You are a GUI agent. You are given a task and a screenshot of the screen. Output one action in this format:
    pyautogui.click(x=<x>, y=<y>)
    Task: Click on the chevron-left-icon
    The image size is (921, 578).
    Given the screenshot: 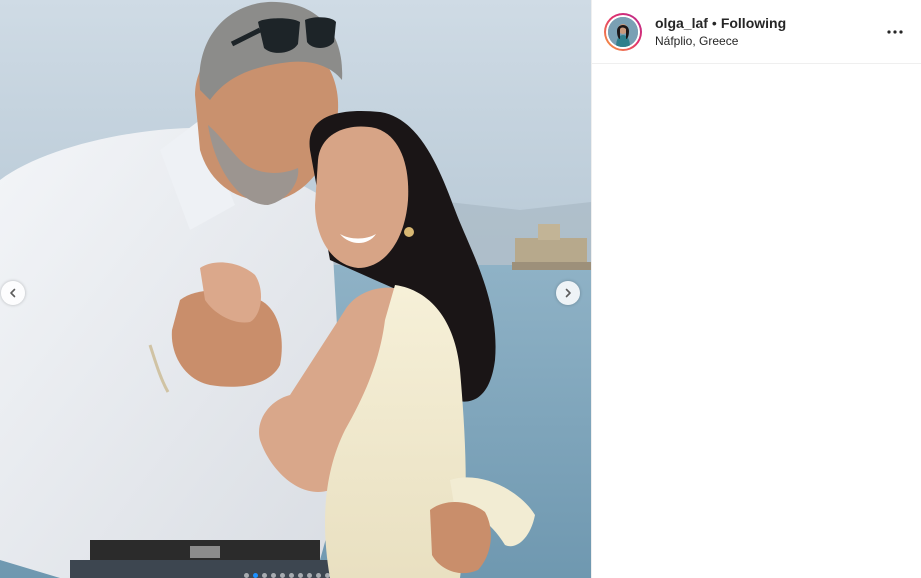 What is the action you would take?
    pyautogui.click(x=13, y=293)
    